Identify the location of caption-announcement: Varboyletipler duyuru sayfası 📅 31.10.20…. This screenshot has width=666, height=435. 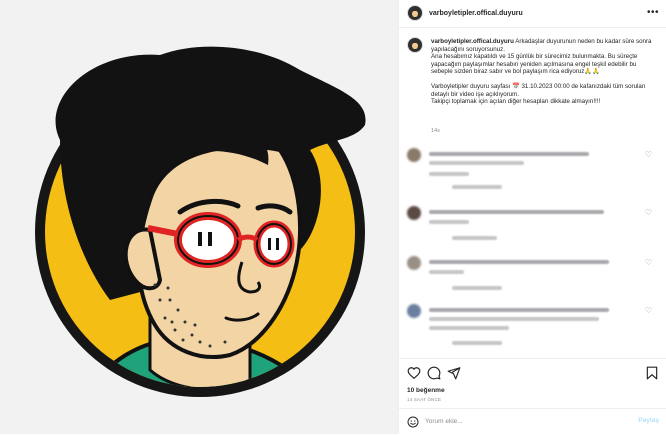
(538, 90).